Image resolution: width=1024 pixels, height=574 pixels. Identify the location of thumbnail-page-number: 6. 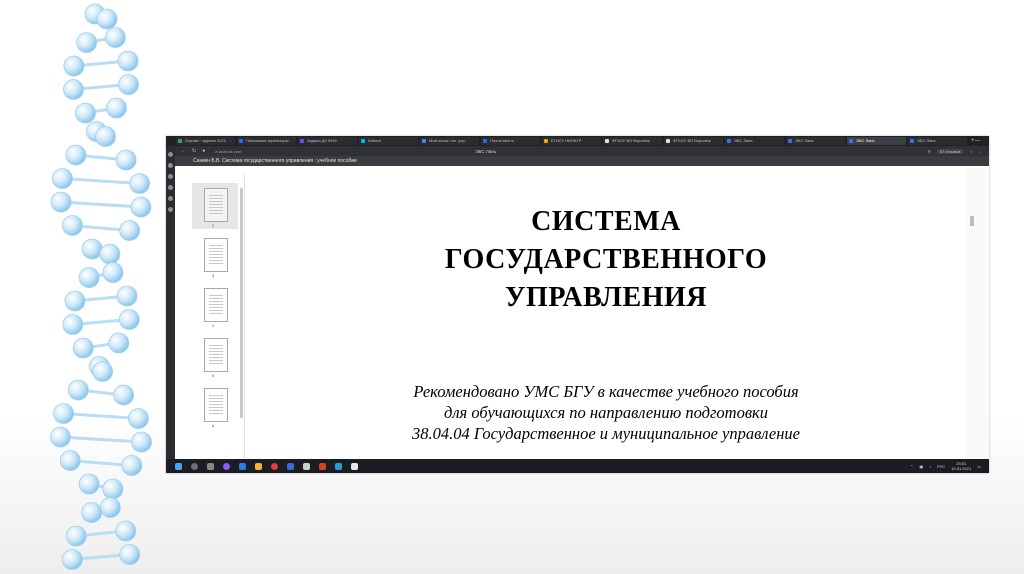
(213, 425).